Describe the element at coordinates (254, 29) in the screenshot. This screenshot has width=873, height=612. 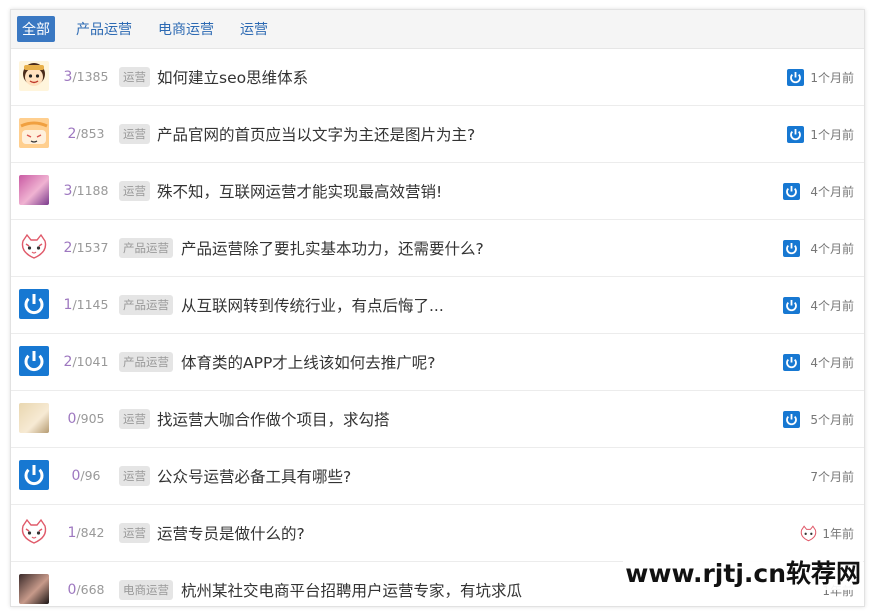
I see `tab-operations: 运营` at that location.